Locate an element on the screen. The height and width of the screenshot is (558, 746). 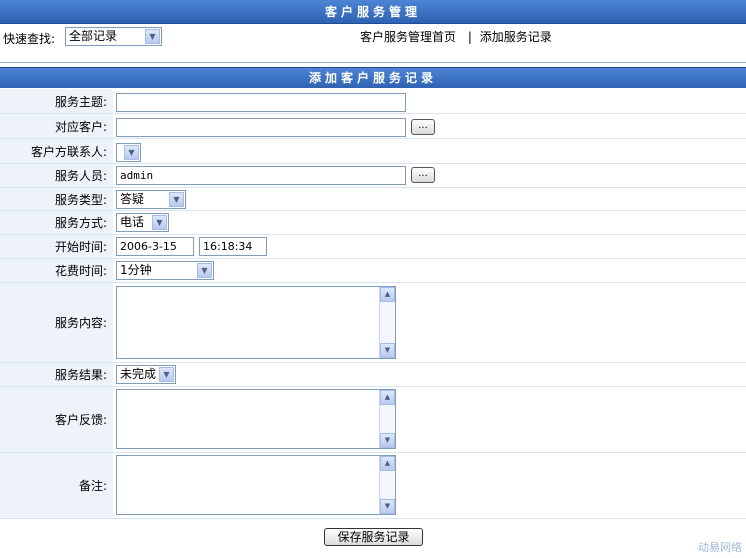
result-select-value: 未完成 is located at coordinates (138, 374).